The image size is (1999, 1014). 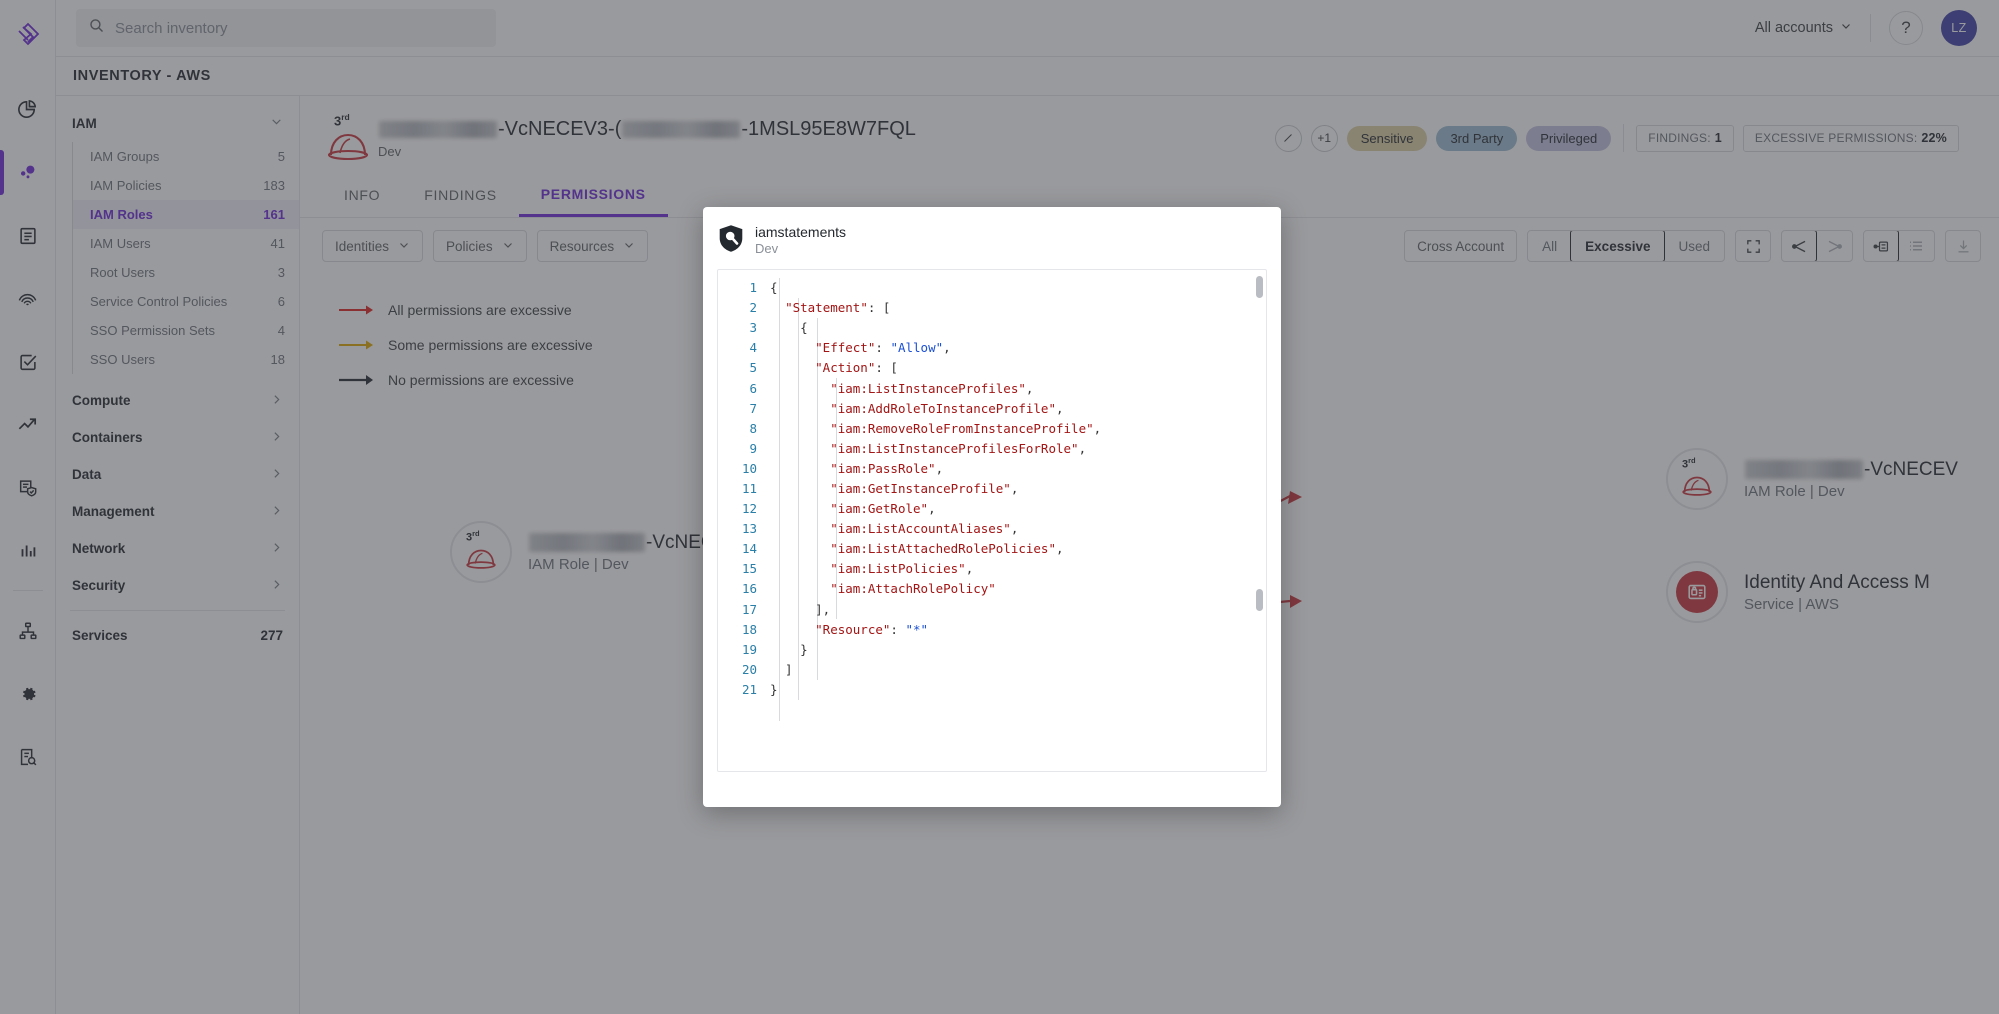 What do you see at coordinates (753, 388) in the screenshot?
I see `code-line-number: 6` at bounding box center [753, 388].